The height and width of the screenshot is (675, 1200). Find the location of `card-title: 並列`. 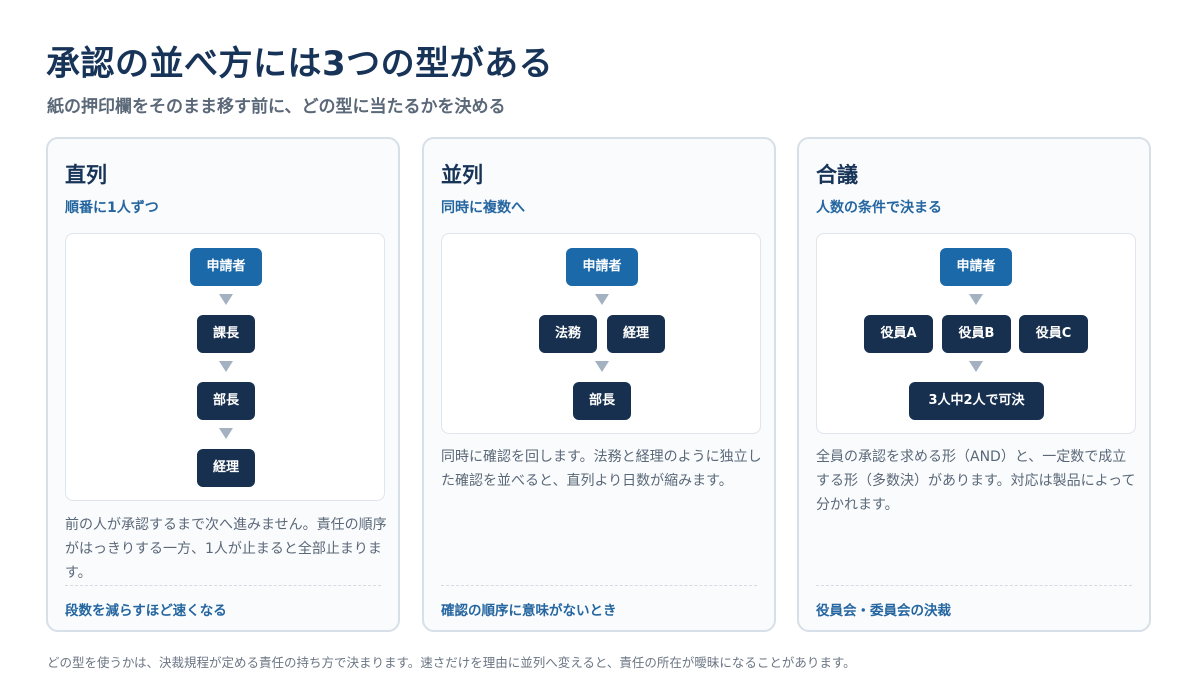

card-title: 並列 is located at coordinates (462, 175).